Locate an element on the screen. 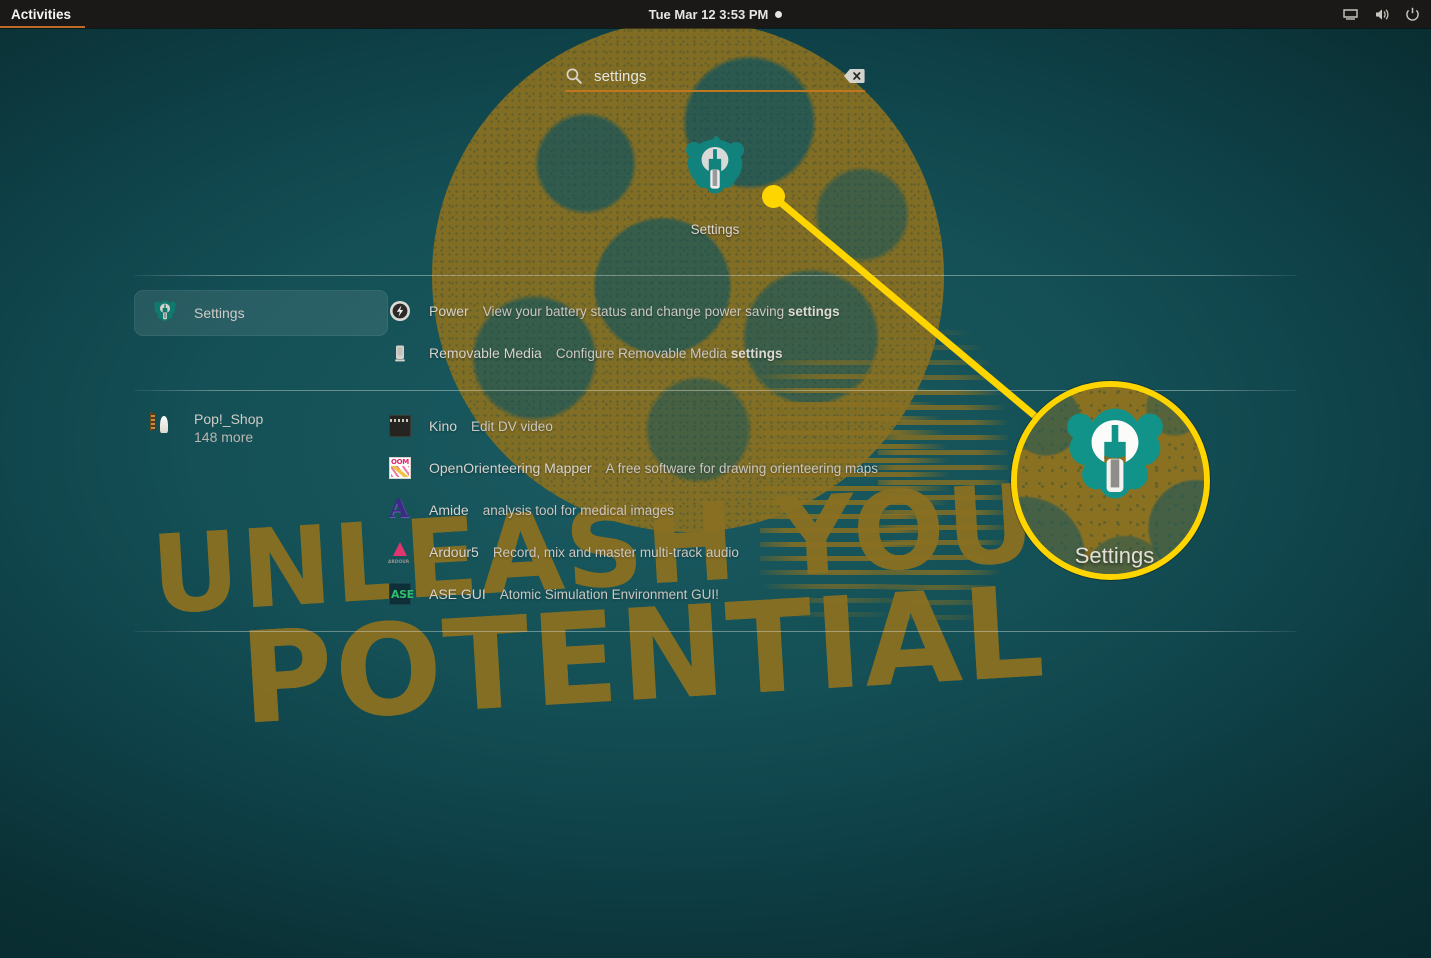 The width and height of the screenshot is (1431, 958). top-hit-settings: Settings is located at coordinates (715, 184).